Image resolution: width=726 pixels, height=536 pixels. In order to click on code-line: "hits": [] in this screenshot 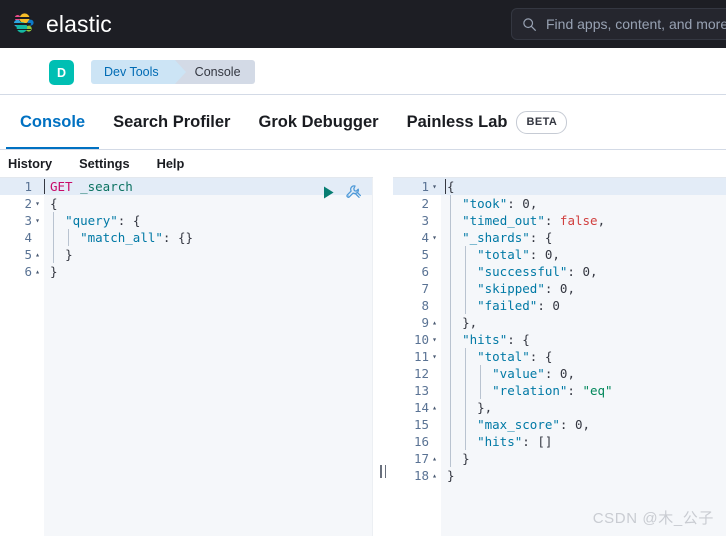, I will do `click(583, 441)`.